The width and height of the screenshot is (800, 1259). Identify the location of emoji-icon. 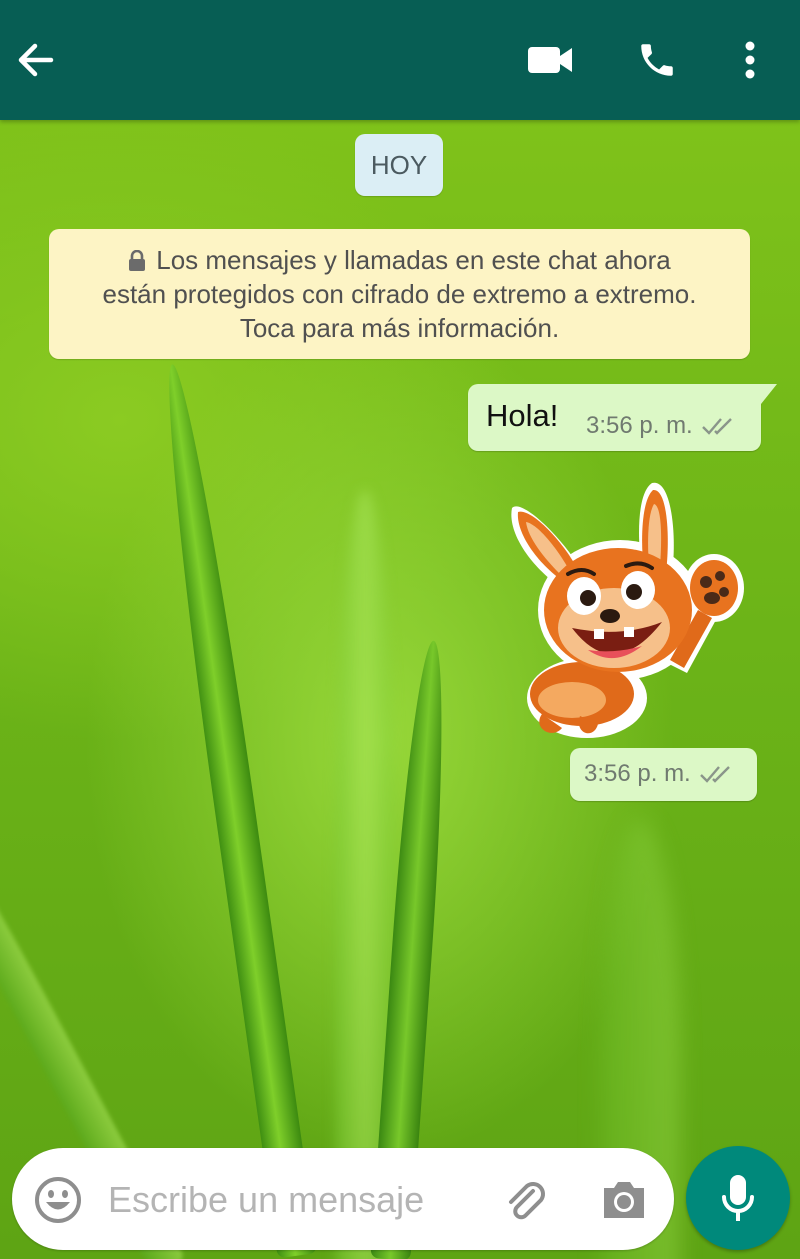
(58, 1200).